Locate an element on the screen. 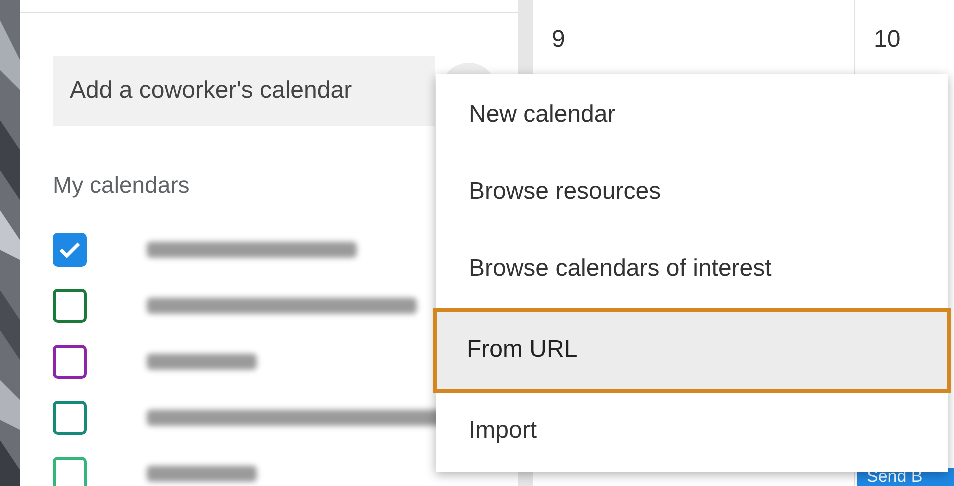  day-number: 10 is located at coordinates (888, 40).